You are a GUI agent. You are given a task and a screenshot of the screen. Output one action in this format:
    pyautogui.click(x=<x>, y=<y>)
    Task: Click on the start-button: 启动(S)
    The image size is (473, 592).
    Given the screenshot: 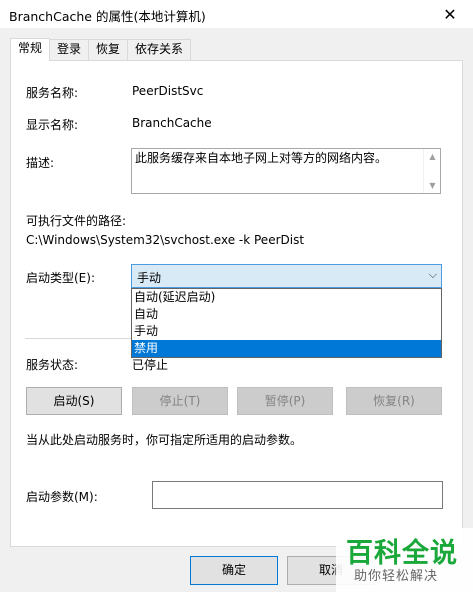 What is the action you would take?
    pyautogui.click(x=74, y=401)
    